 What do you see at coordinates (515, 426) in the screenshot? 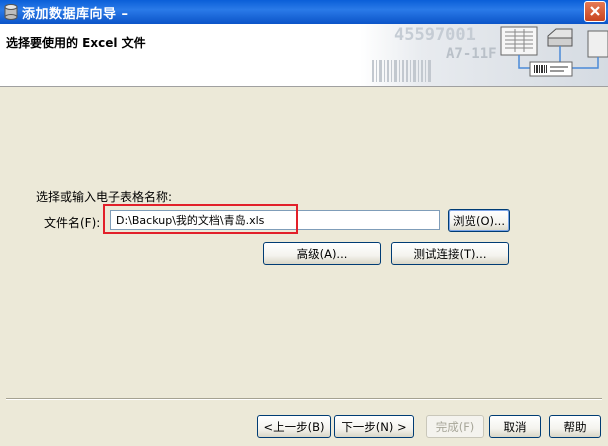
I see `cancel-button: 取消` at bounding box center [515, 426].